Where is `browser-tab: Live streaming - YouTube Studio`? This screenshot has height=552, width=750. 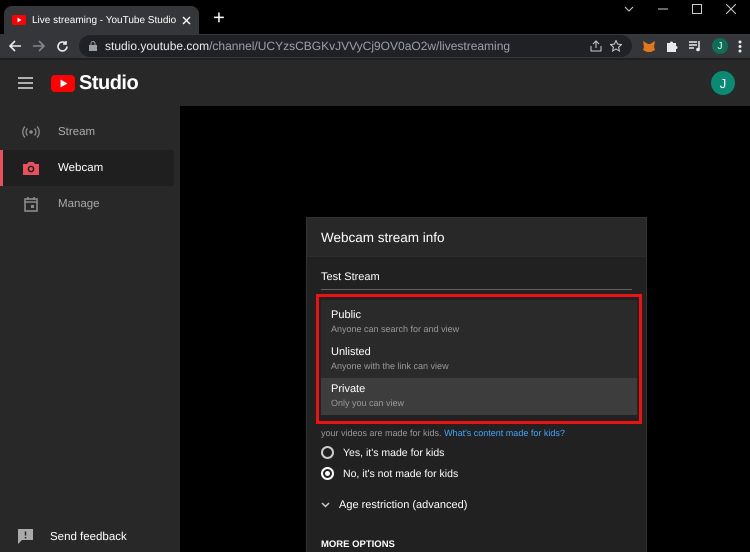
browser-tab: Live streaming - YouTube Studio is located at coordinates (102, 20).